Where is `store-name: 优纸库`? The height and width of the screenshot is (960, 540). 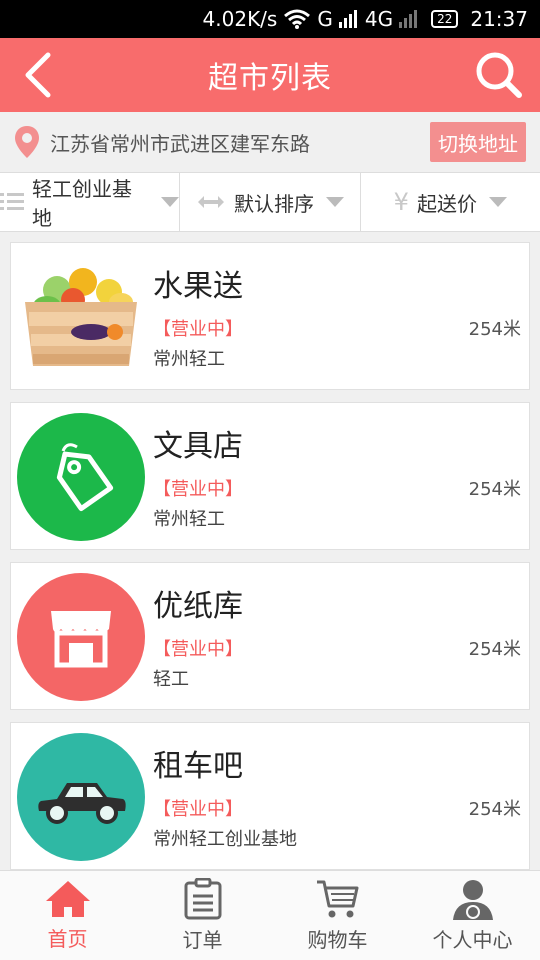
store-name: 优纸库 is located at coordinates (198, 606).